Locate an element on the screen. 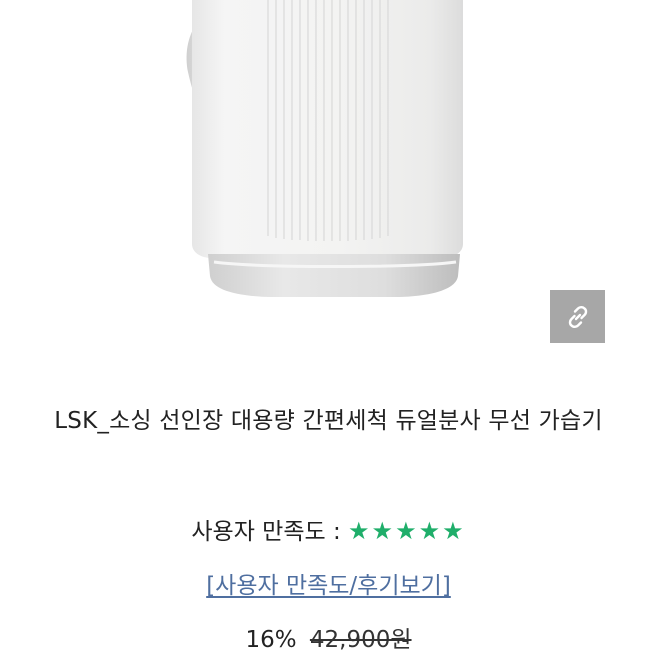 The width and height of the screenshot is (657, 657). rating-label: 사용자 만족도 : is located at coordinates (266, 532).